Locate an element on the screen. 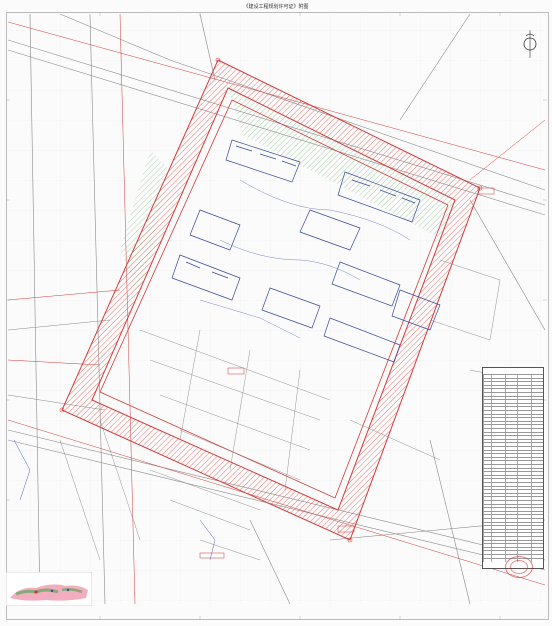  inset-map-drawing is located at coordinates (49, 589).